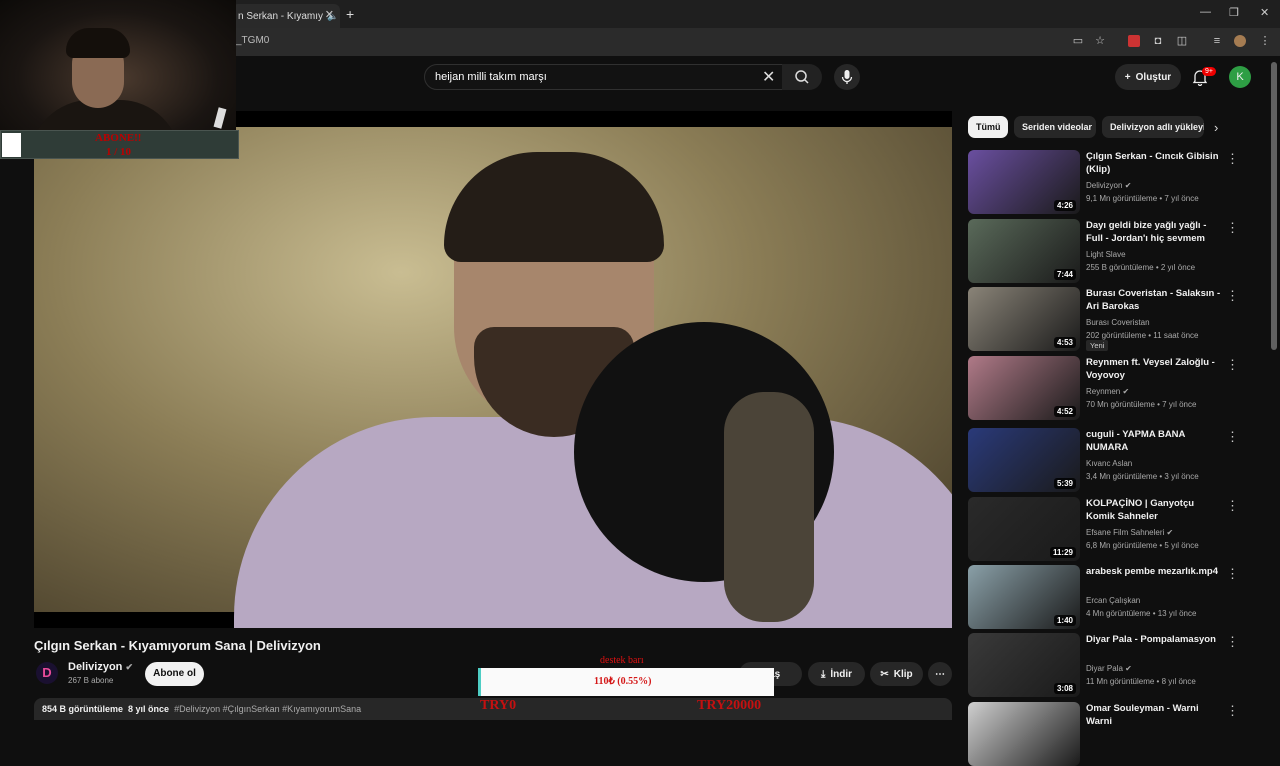 The width and height of the screenshot is (1280, 766). Describe the element at coordinates (1107, 392) in the screenshot. I see `recommendation-channel: Reynmen ✔` at that location.